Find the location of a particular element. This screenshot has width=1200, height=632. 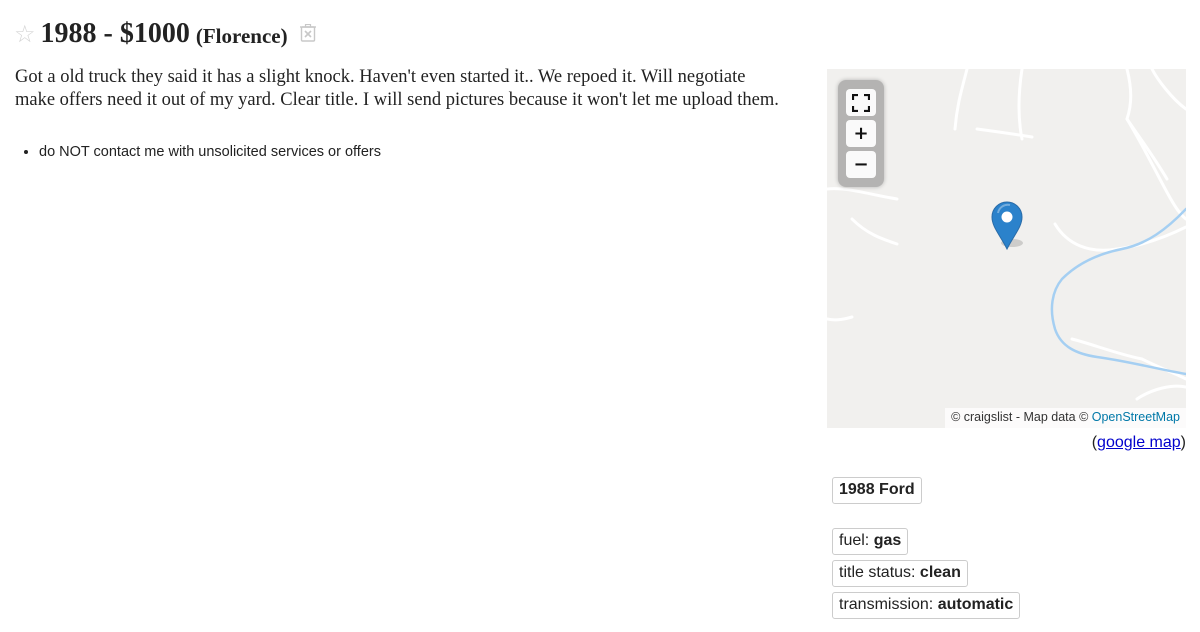

map-attribution: © craigslist - Map data © OpenStreetMap is located at coordinates (1065, 418).